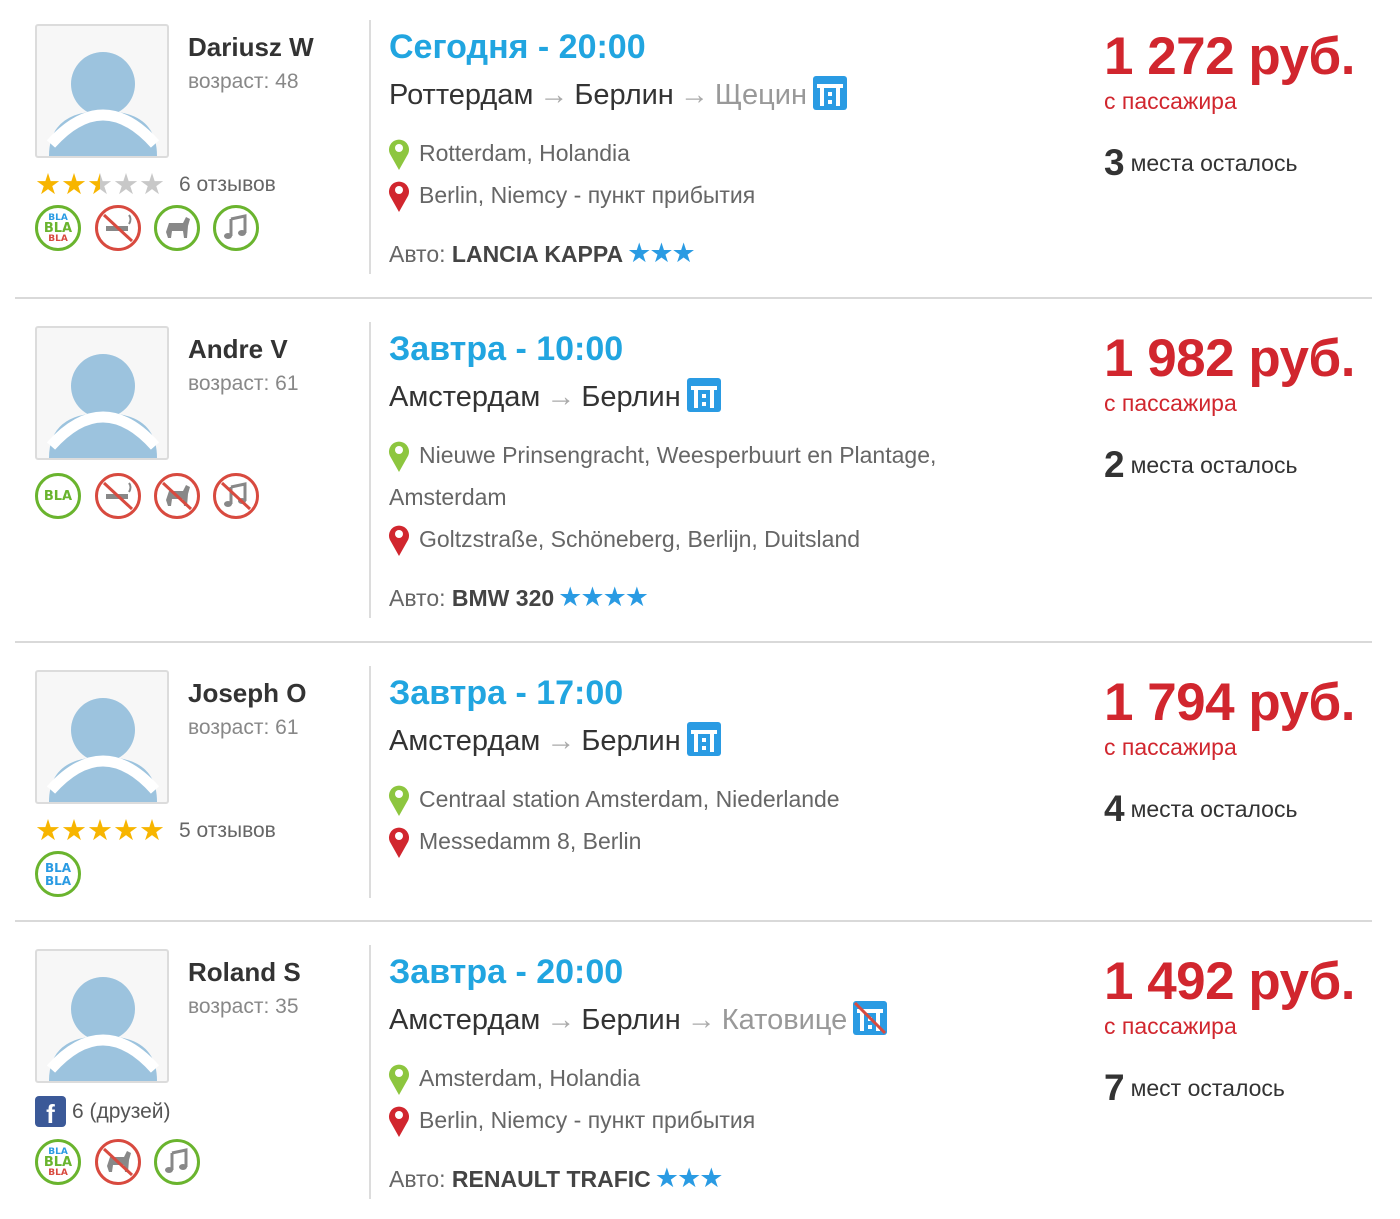  Describe the element at coordinates (506, 972) in the screenshot. I see `departure-time: Завтра - 20:00` at that location.